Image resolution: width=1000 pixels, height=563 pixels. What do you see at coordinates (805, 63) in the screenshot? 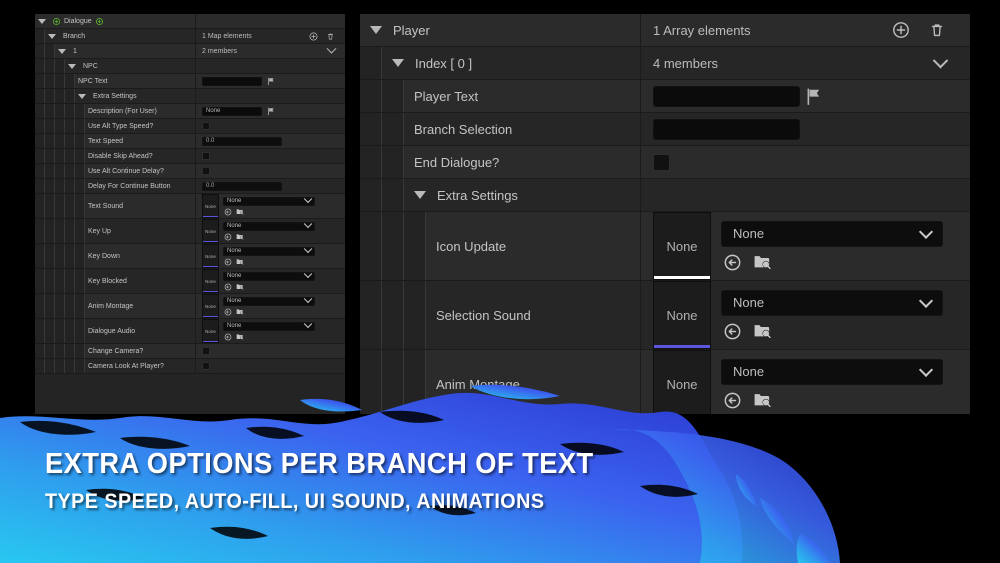
I see `row-value-cell: 4 members` at bounding box center [805, 63].